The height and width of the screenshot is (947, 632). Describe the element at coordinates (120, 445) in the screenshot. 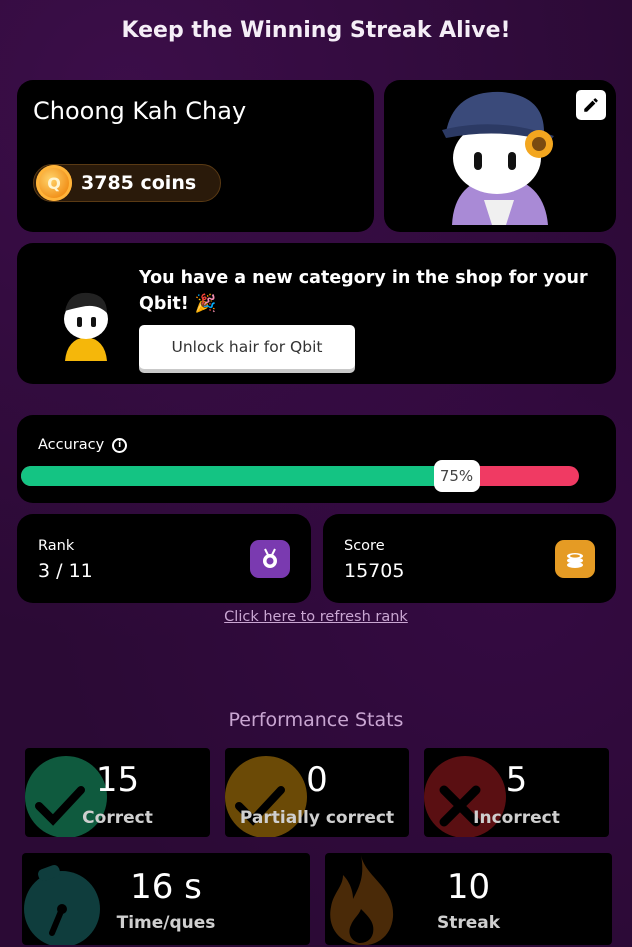

I see `info-icon: i` at that location.